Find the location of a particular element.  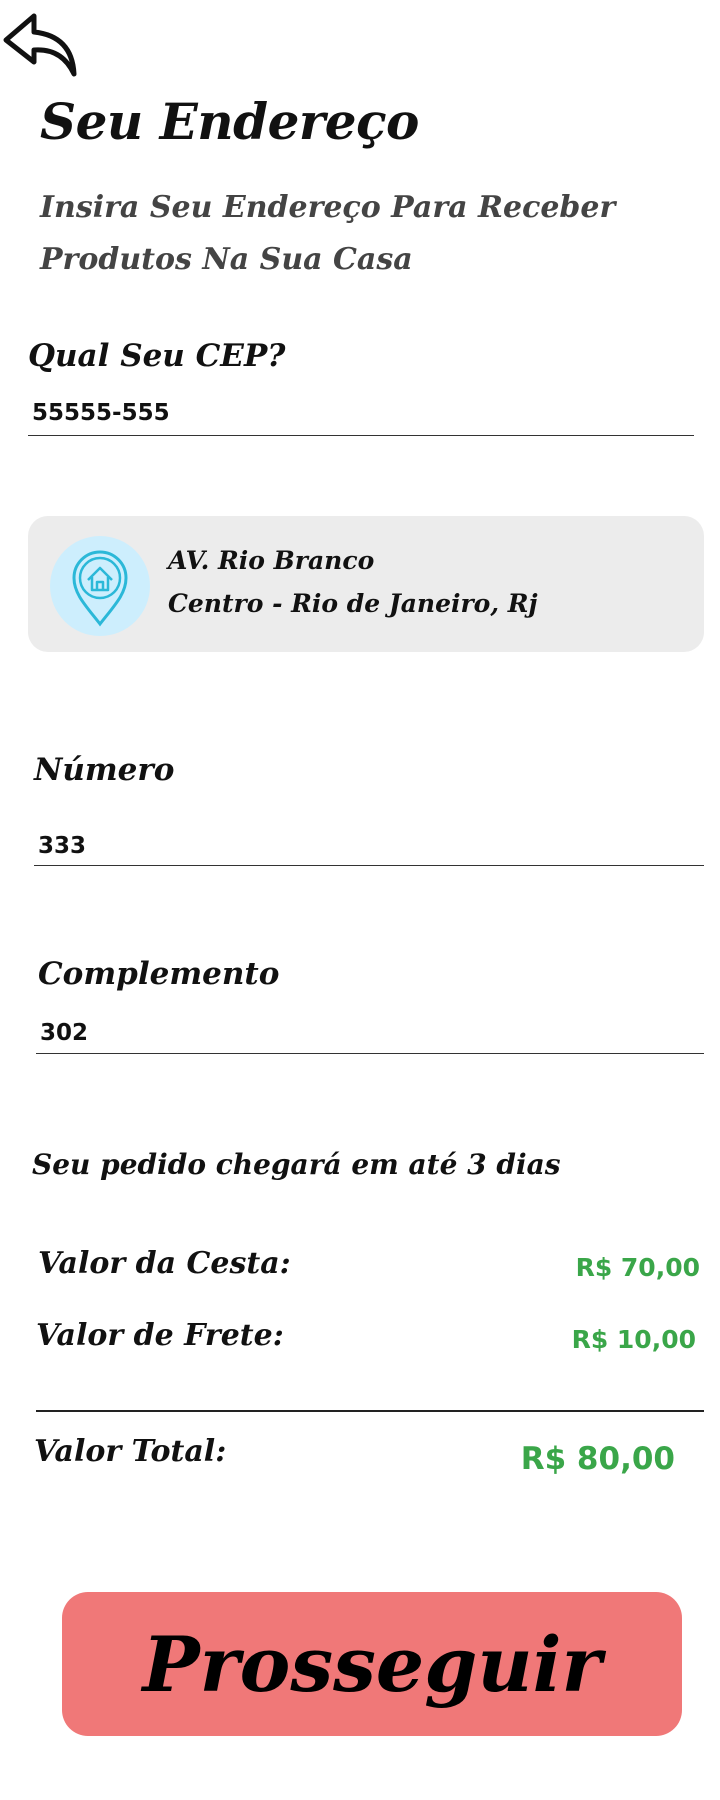

location-badge is located at coordinates (100, 586).